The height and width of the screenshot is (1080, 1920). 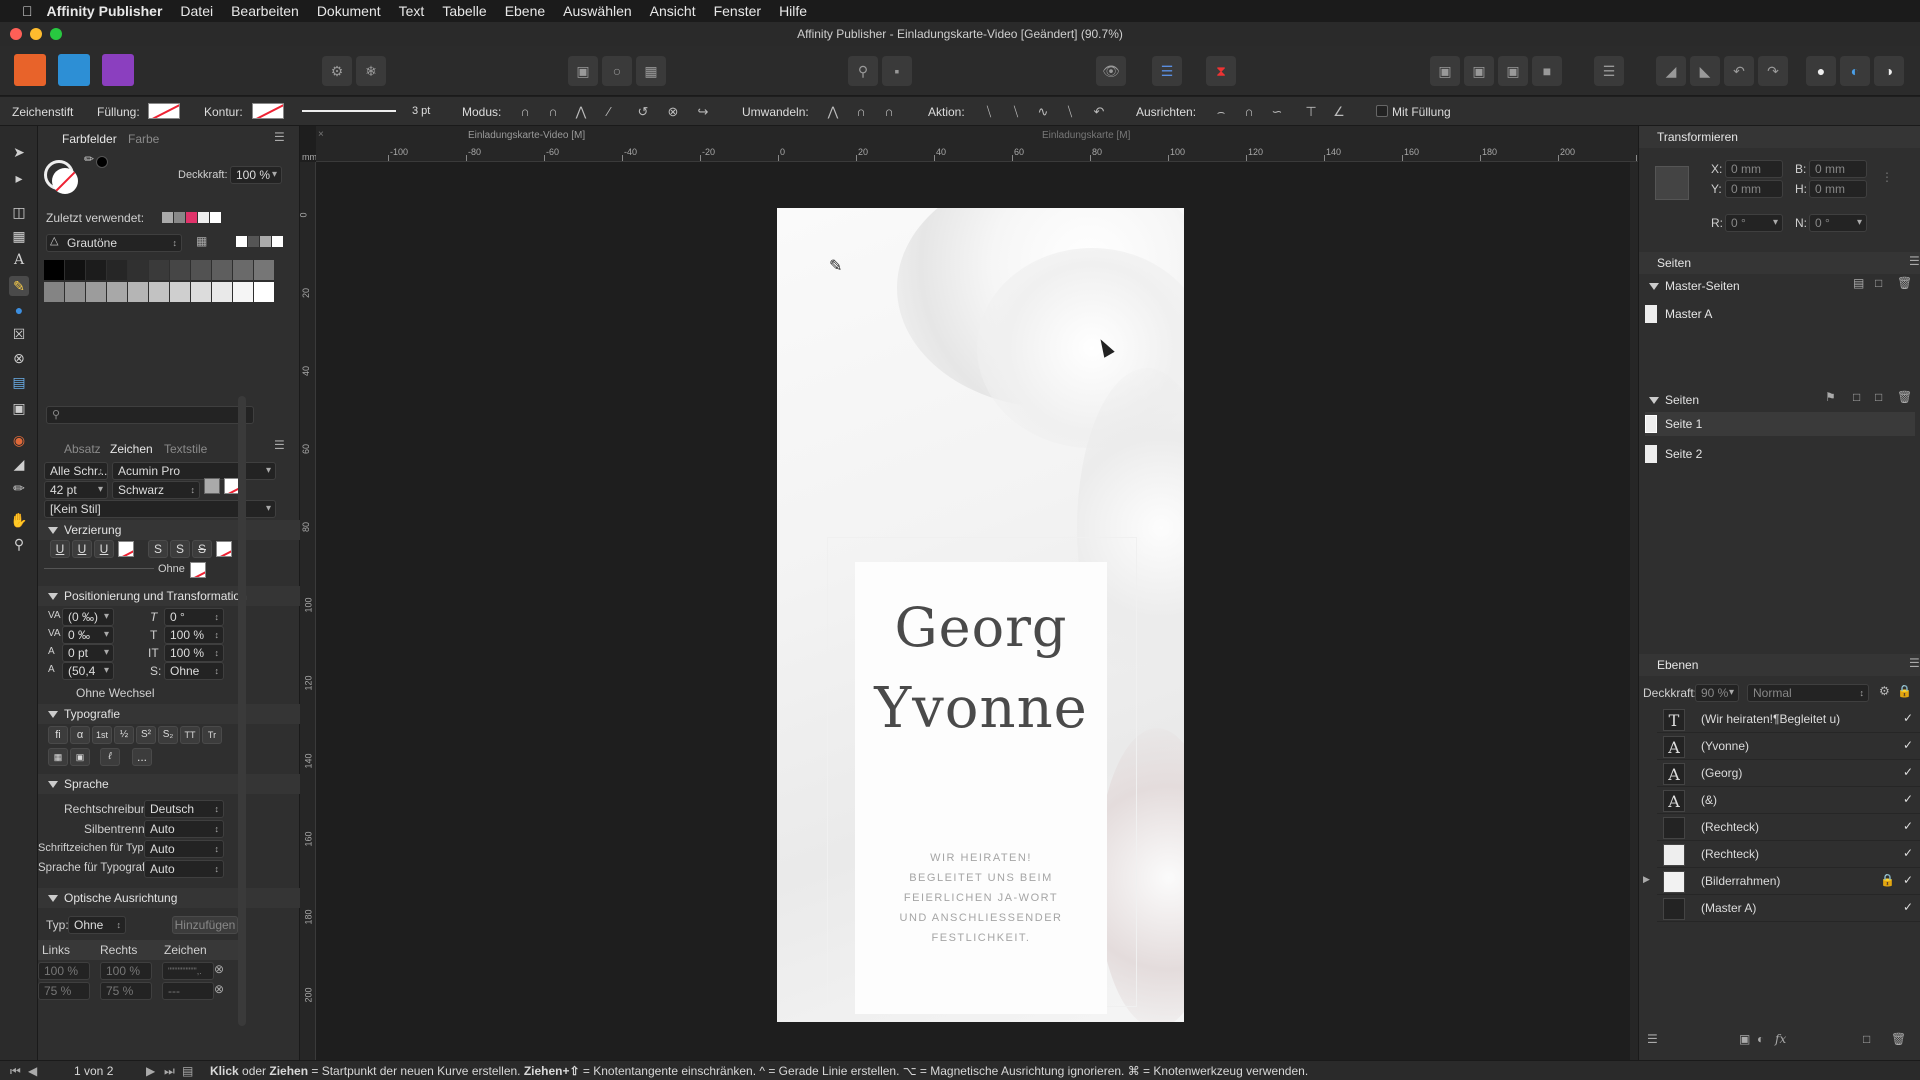 I want to click on palette-grid-icon: ▦, so click(x=201, y=241).